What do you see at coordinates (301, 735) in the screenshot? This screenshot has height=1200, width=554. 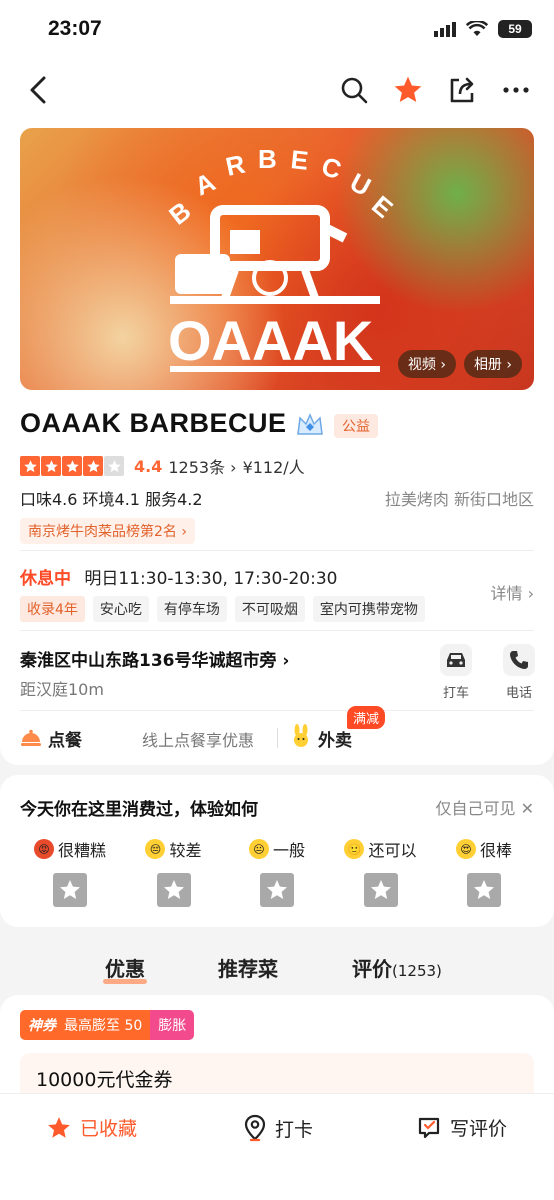 I see `rabbit-icon` at bounding box center [301, 735].